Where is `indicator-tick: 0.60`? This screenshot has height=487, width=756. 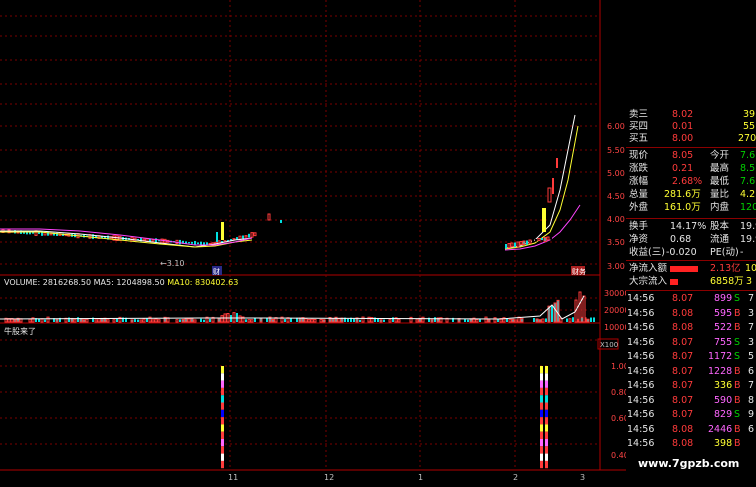 indicator-tick: 0.60 is located at coordinates (618, 418).